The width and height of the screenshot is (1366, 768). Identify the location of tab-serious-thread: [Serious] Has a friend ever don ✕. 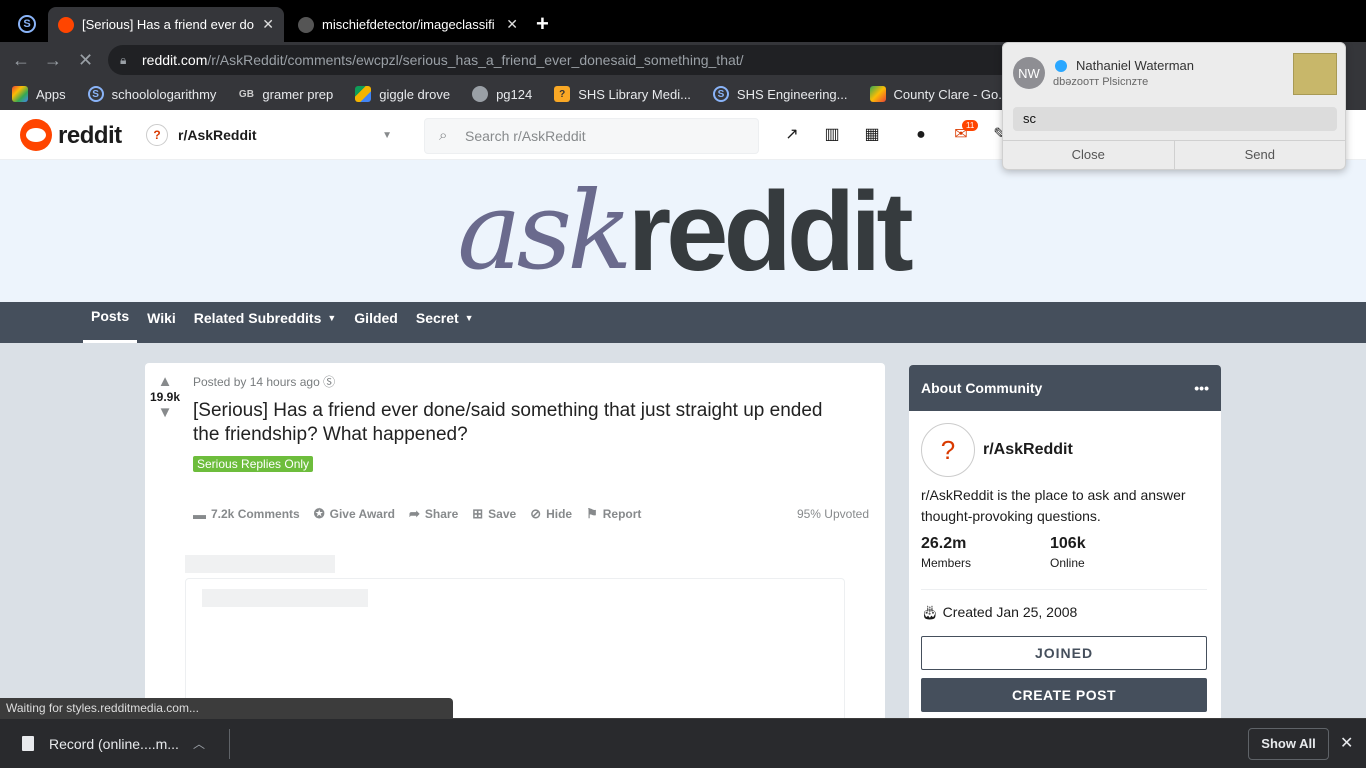
(166, 24).